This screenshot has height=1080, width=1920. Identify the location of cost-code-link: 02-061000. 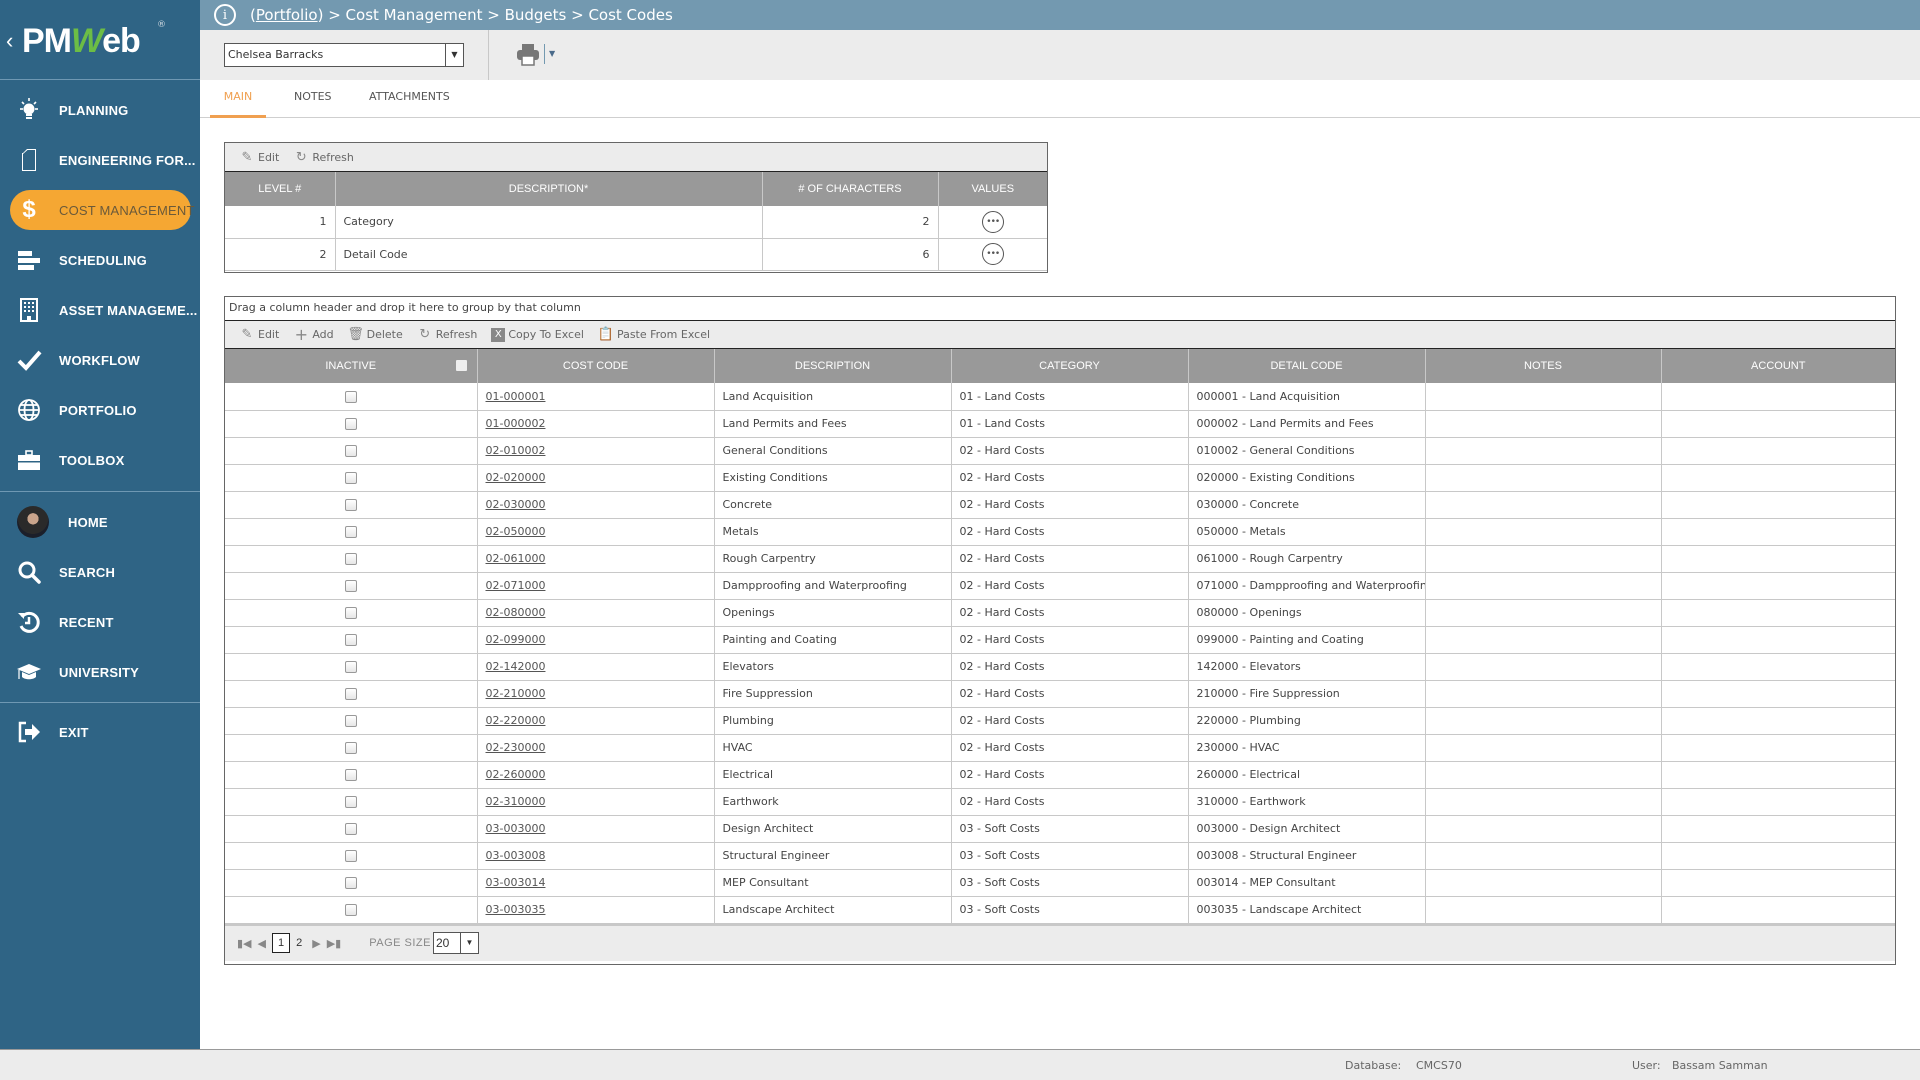
(516, 558).